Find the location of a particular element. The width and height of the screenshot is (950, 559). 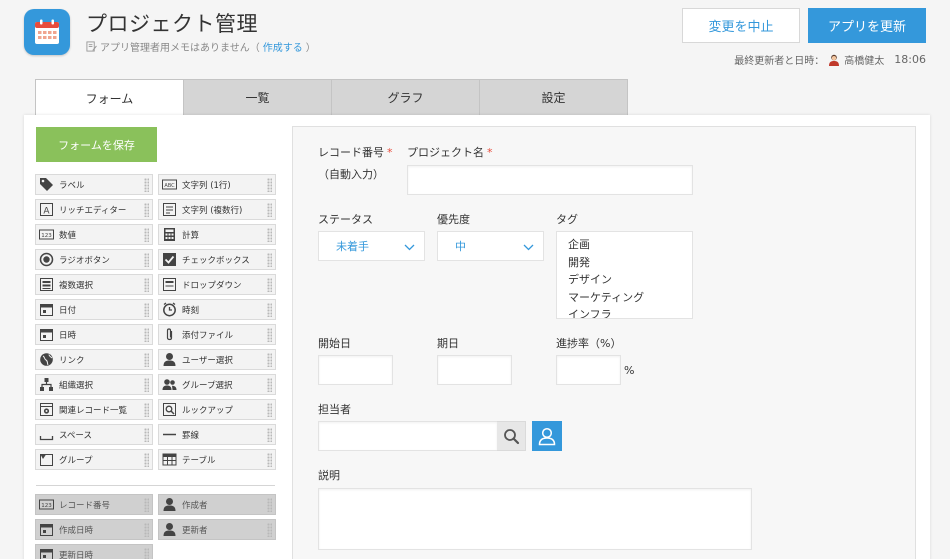

description-textarea is located at coordinates (535, 519).